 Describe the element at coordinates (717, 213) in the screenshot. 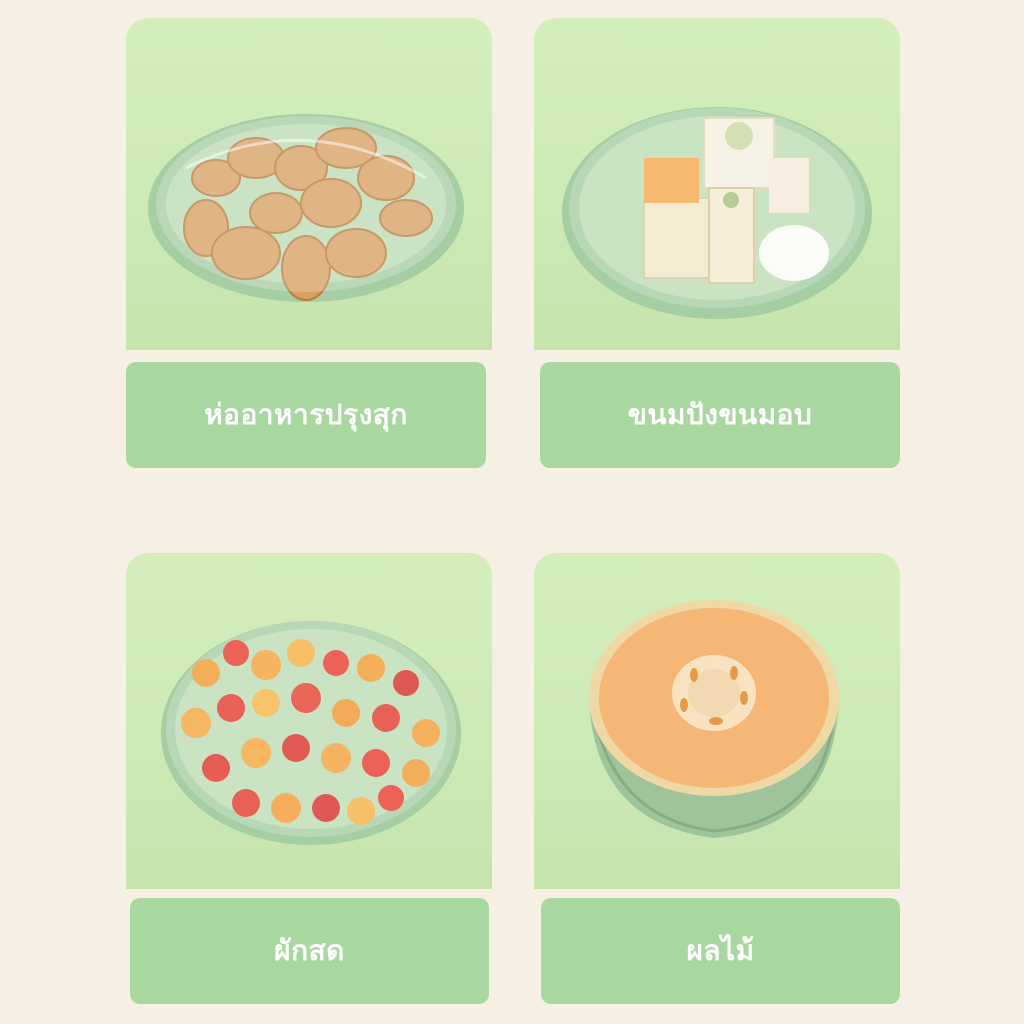

I see `cake-plate-icon` at that location.